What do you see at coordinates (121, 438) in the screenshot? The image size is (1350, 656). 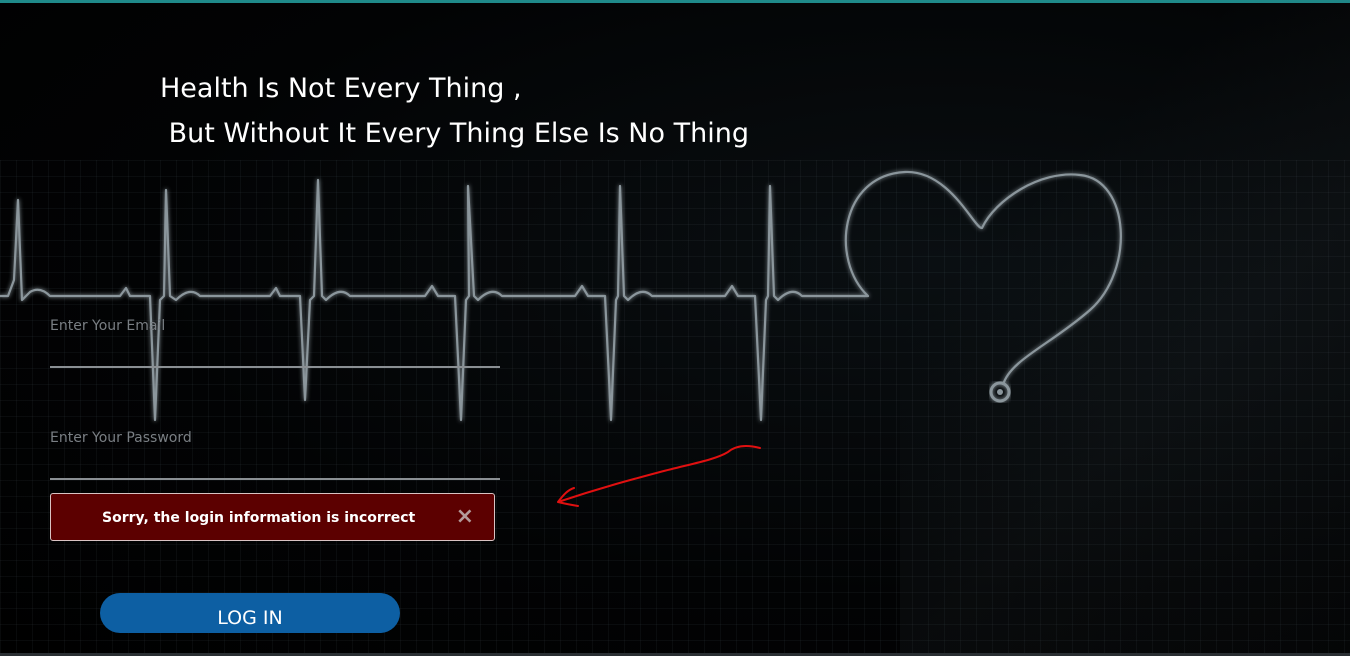 I see `password-label: Enter Your Password` at bounding box center [121, 438].